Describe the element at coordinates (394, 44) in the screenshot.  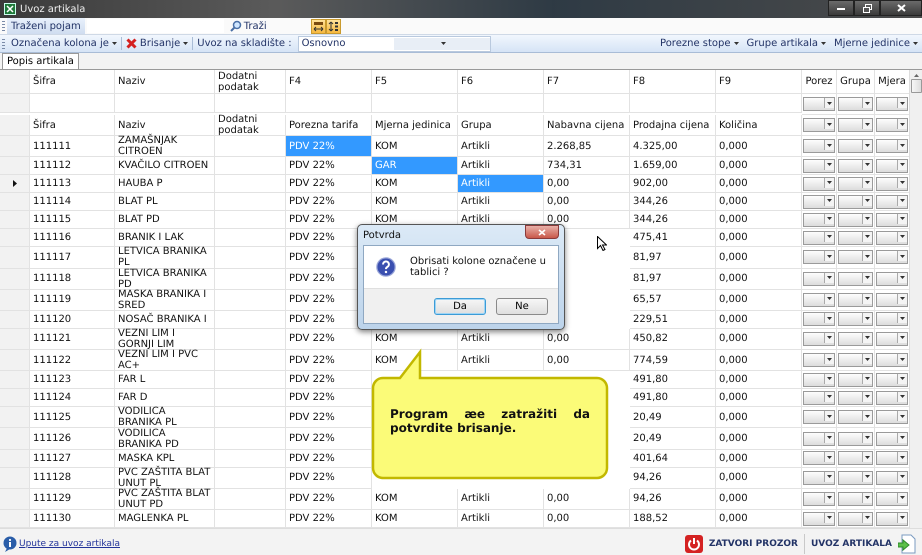
I see `warehouse-combo: Osnovno` at that location.